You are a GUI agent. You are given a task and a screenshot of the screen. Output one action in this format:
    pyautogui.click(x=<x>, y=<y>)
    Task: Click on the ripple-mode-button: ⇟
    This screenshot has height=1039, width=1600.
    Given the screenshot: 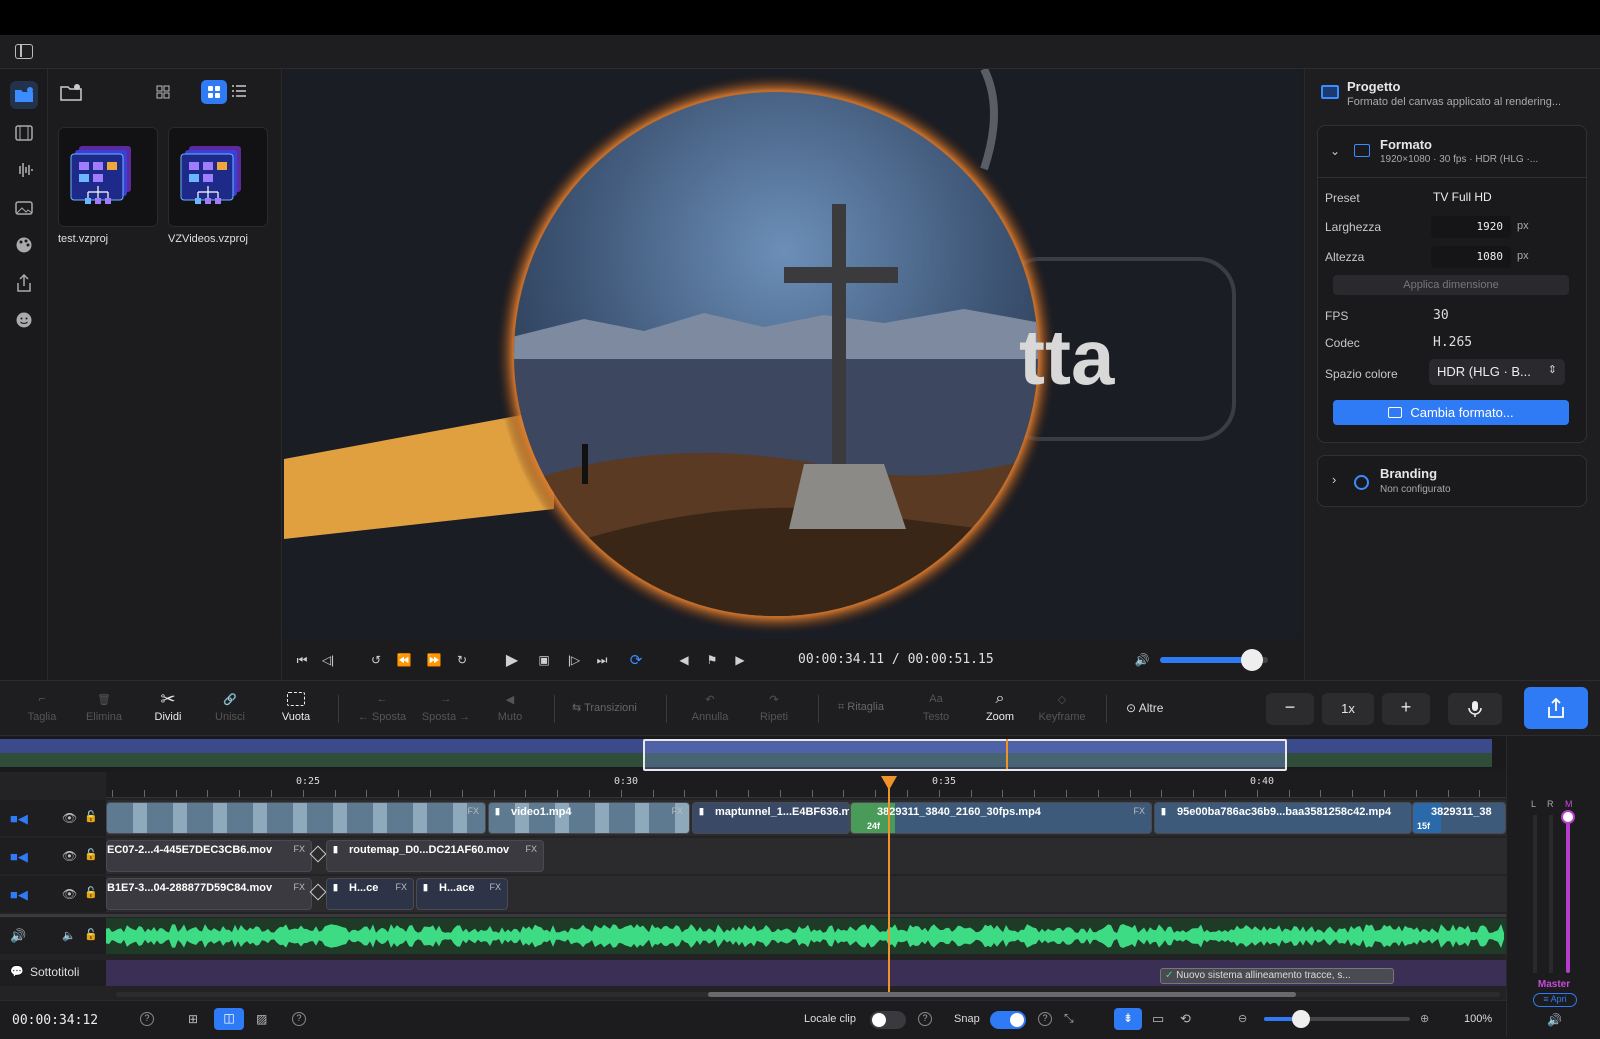 What is the action you would take?
    pyautogui.click(x=1128, y=1019)
    